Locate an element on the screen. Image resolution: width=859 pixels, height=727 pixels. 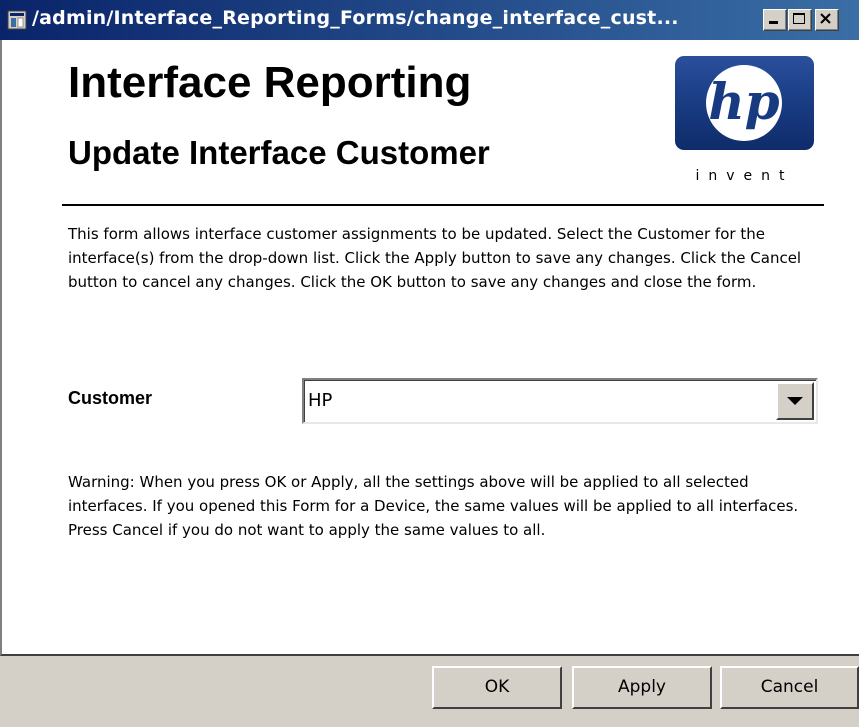
chevron-down-icon is located at coordinates (795, 401).